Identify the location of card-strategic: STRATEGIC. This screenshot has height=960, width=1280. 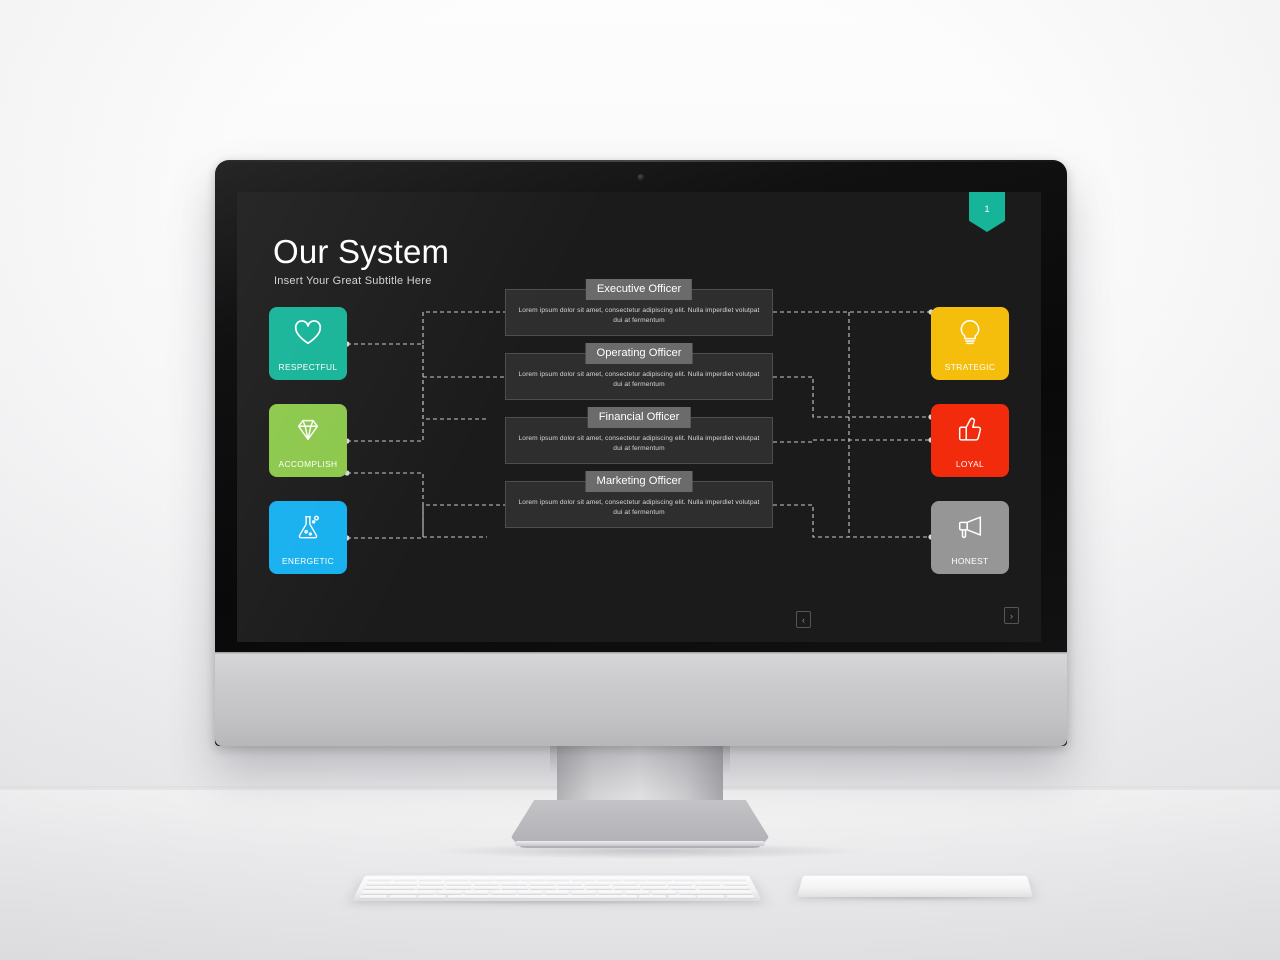
(970, 343).